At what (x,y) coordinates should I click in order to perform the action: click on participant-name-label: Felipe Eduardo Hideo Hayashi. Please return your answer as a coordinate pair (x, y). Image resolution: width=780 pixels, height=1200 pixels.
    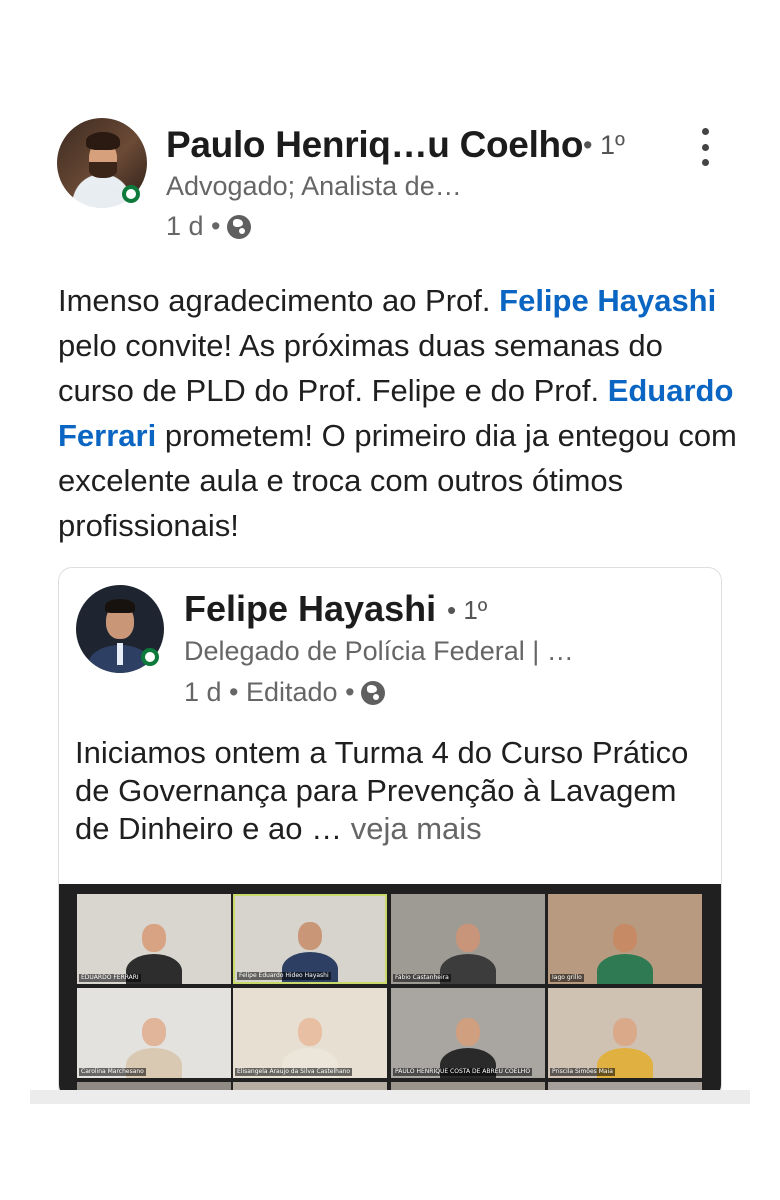
    Looking at the image, I should click on (284, 976).